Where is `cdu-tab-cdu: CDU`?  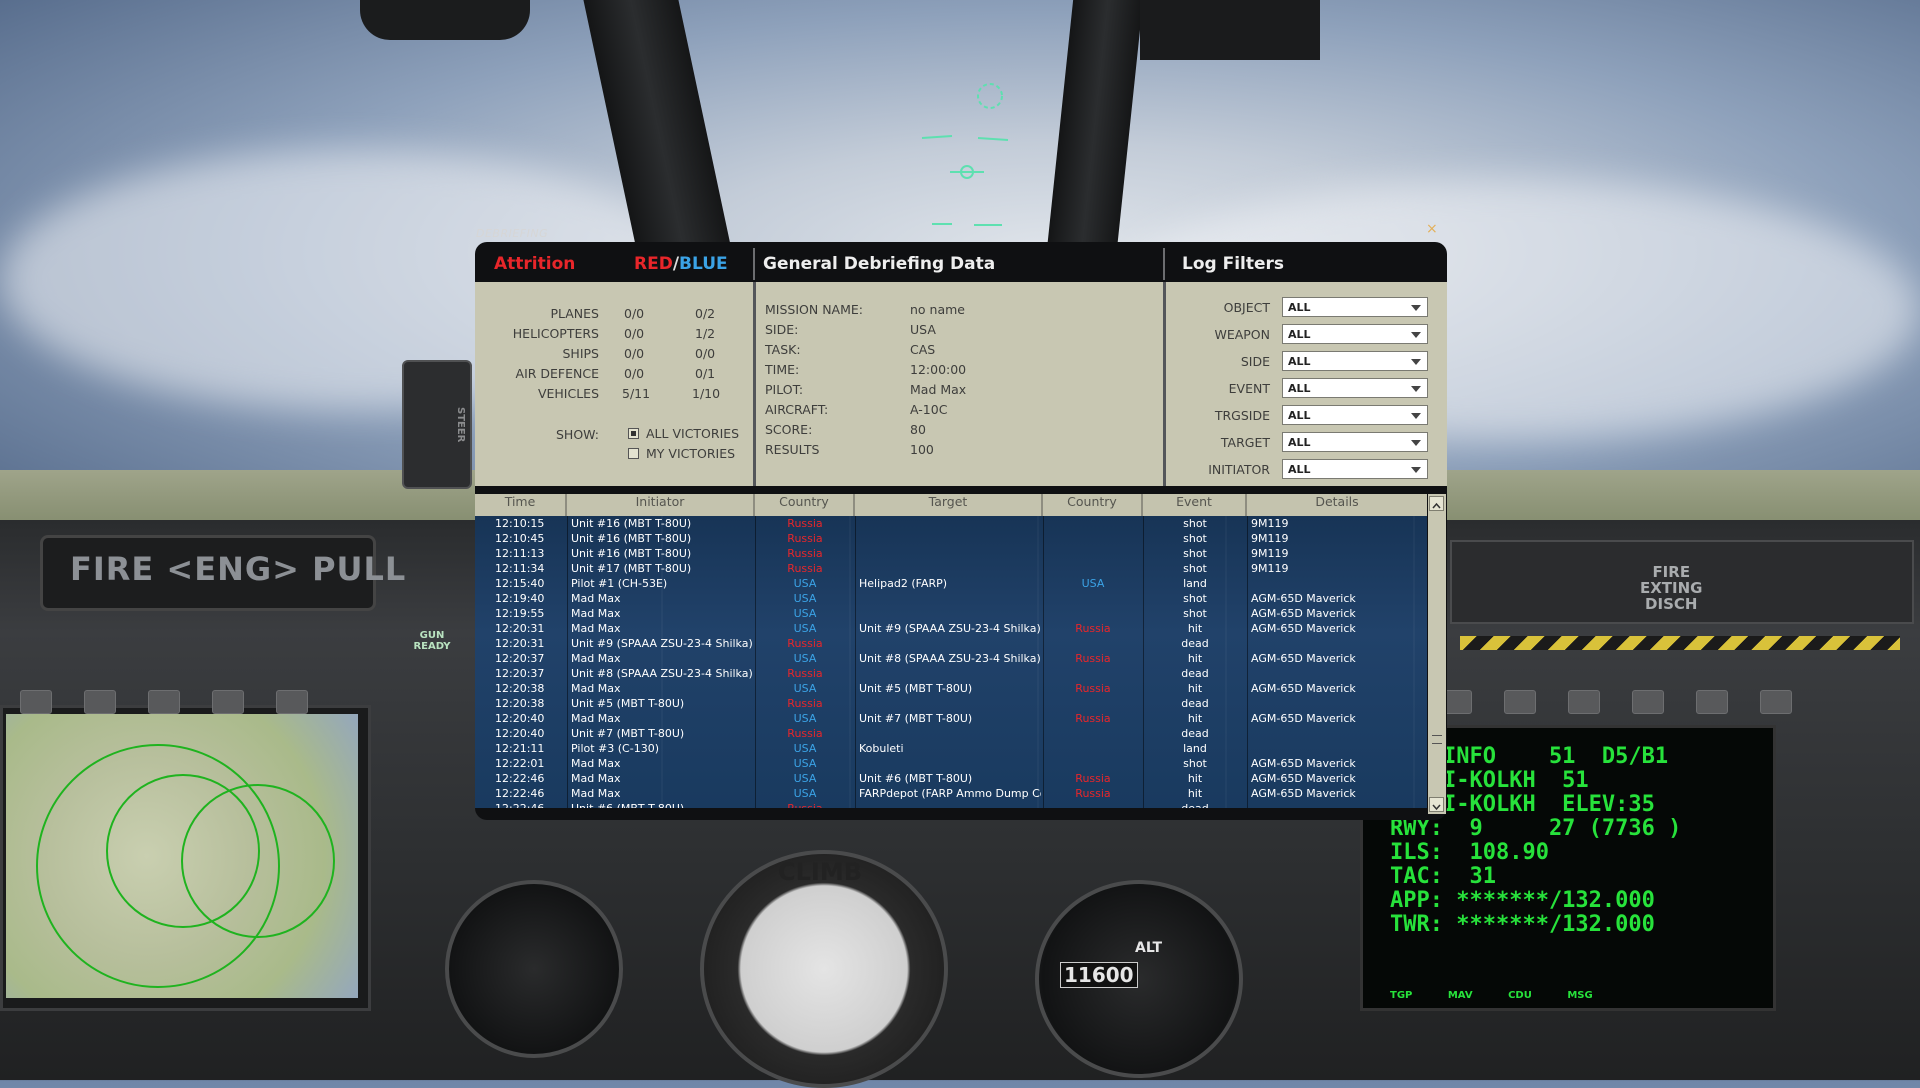
cdu-tab-cdu: CDU is located at coordinates (1520, 995).